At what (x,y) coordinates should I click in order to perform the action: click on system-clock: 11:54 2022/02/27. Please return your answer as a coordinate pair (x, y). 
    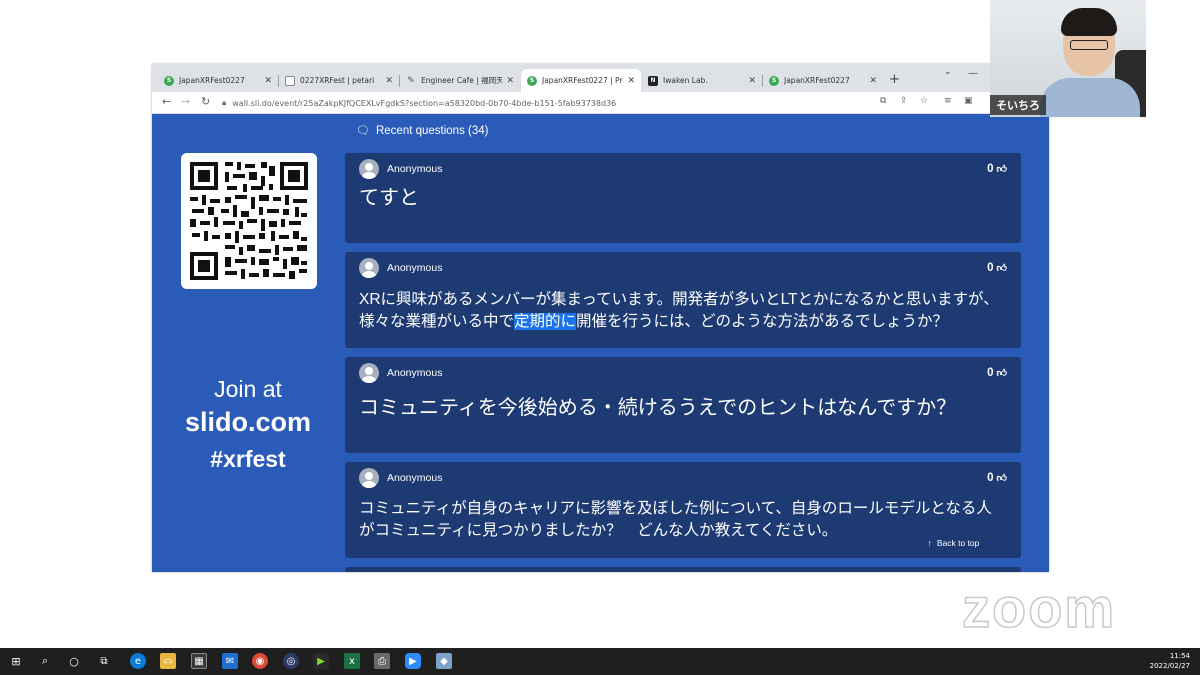
    Looking at the image, I should click on (1170, 661).